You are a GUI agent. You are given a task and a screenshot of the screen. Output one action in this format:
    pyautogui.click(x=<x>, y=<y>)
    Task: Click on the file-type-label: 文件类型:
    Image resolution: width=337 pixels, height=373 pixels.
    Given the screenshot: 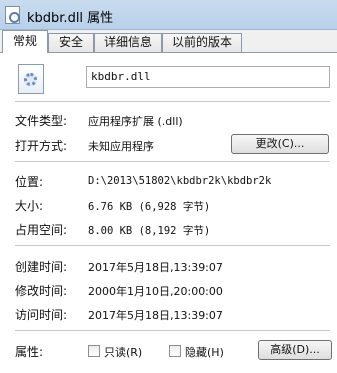 What is the action you would take?
    pyautogui.click(x=41, y=121)
    